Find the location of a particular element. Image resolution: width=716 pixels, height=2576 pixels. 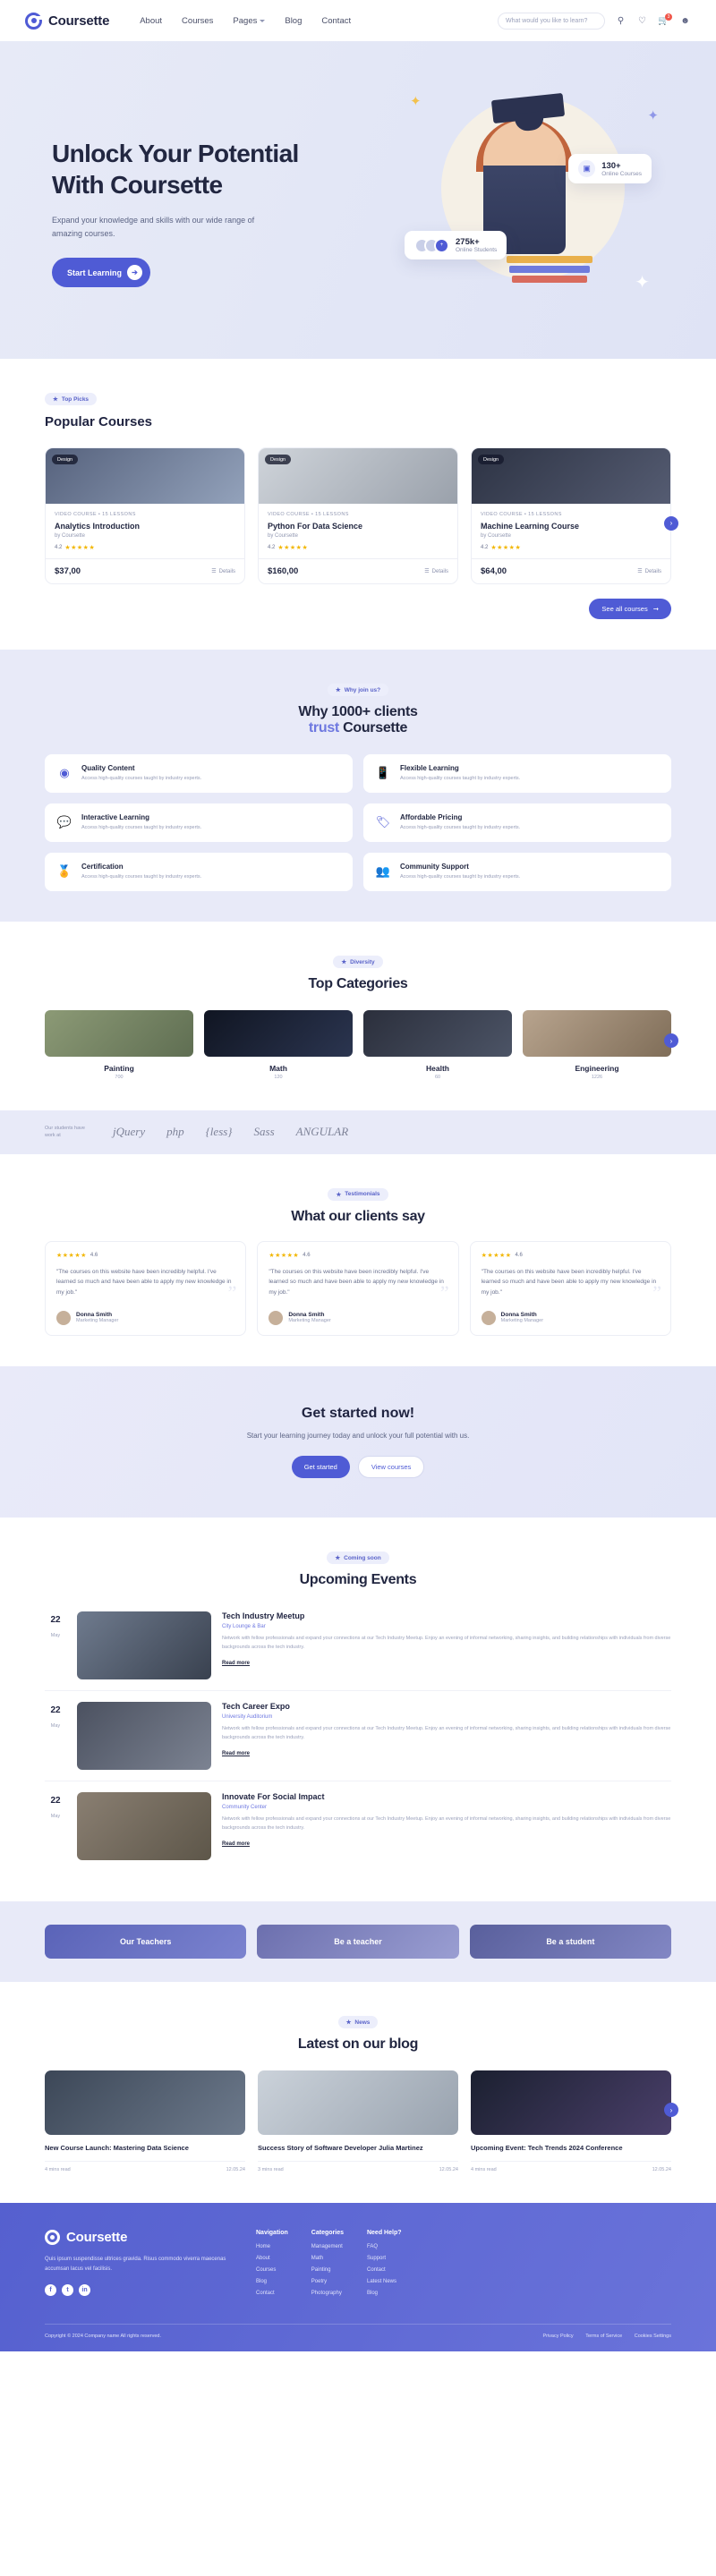

hero-title-line2: With Coursette is located at coordinates (137, 185).